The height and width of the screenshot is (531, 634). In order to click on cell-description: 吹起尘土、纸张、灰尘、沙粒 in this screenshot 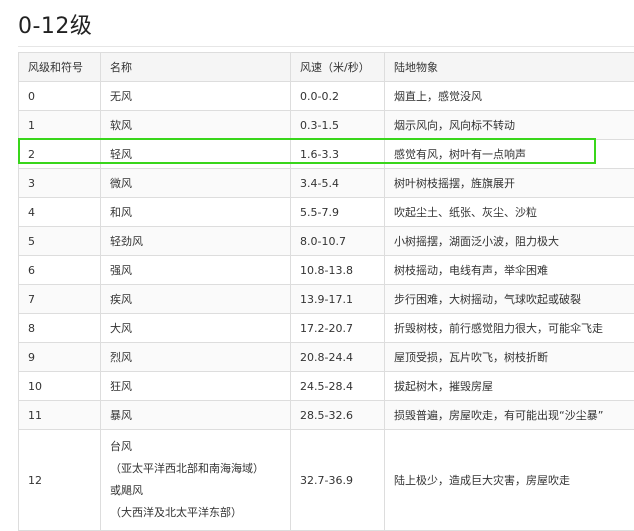, I will do `click(509, 212)`.